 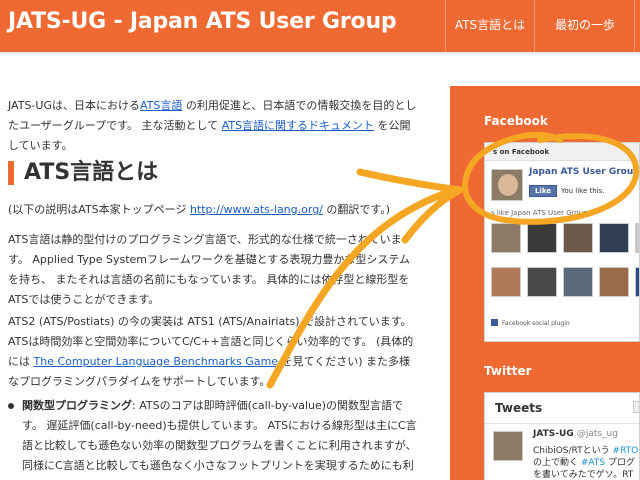 I want to click on baby-face-icon, so click(x=508, y=185).